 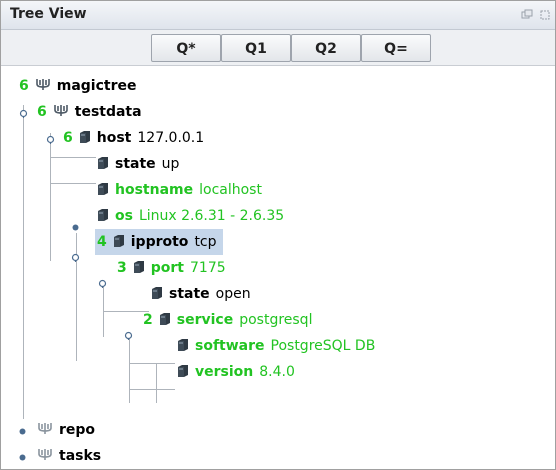 What do you see at coordinates (527, 15) in the screenshot?
I see `minimize-icon` at bounding box center [527, 15].